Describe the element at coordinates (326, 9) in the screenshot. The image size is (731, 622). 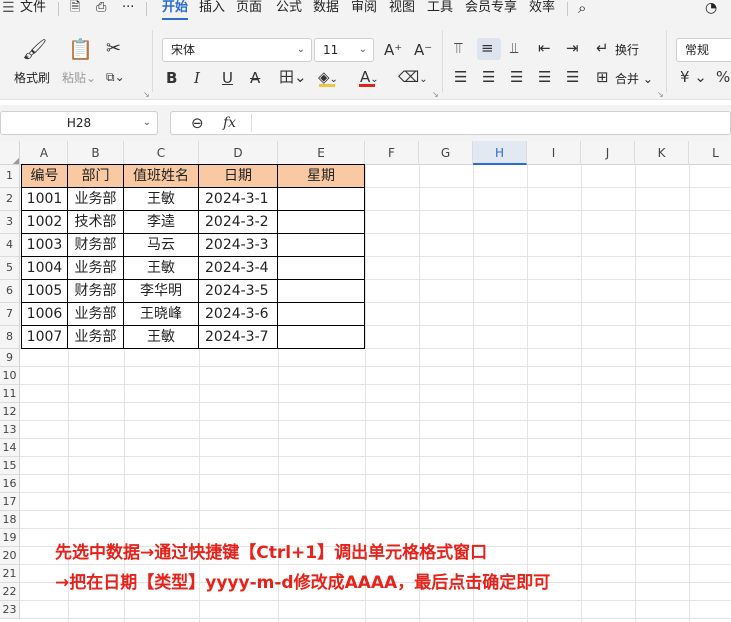
I see `tab-data: 数据` at that location.